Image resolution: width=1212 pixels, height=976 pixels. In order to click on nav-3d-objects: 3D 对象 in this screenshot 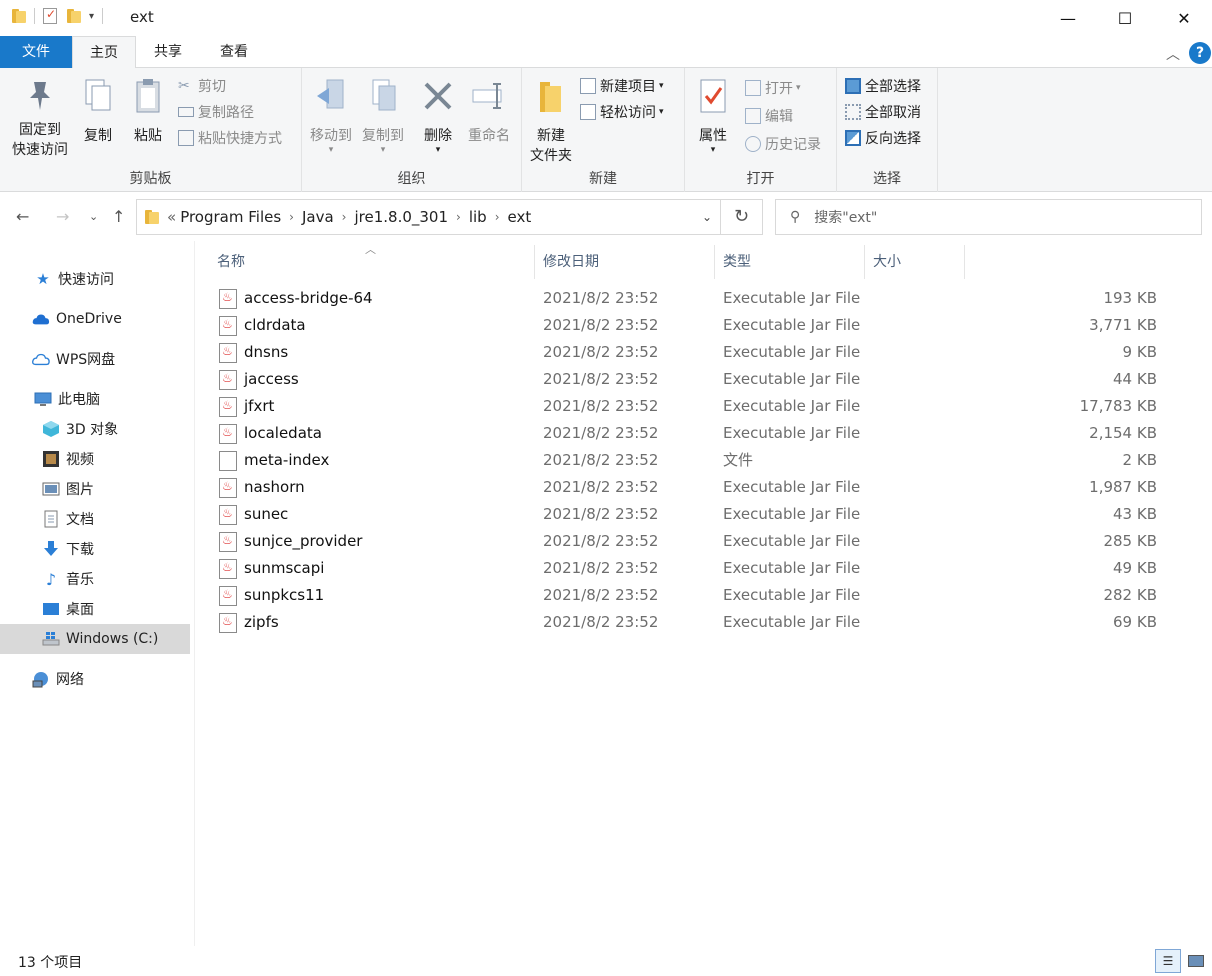, I will do `click(95, 429)`.